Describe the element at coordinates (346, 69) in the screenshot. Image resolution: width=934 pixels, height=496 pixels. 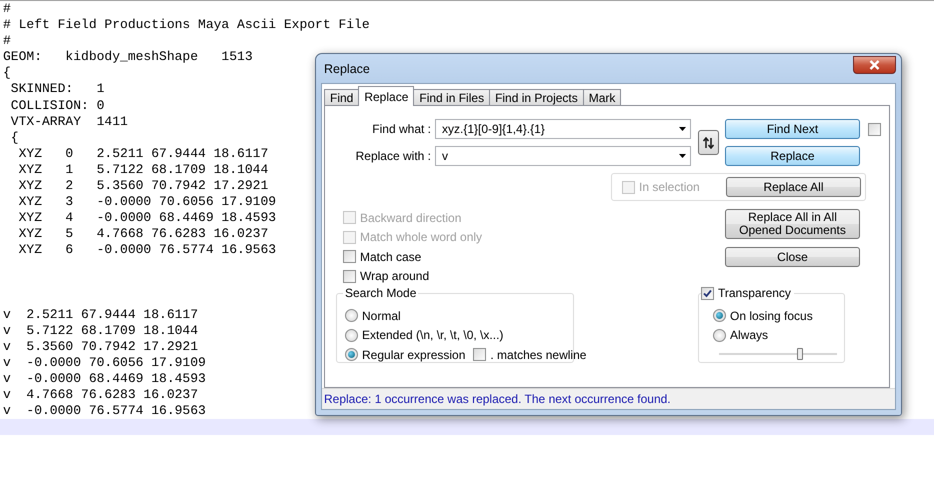
I see `window-title: Replace` at that location.